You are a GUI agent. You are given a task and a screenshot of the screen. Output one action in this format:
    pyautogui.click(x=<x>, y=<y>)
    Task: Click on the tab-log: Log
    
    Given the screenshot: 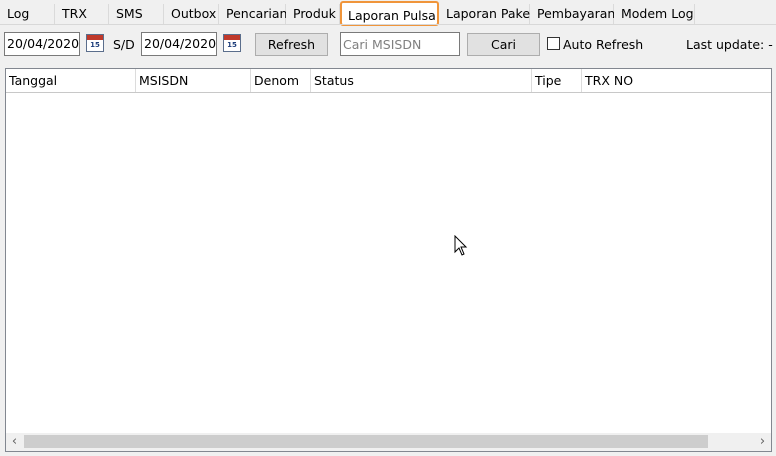 What is the action you would take?
    pyautogui.click(x=27, y=14)
    